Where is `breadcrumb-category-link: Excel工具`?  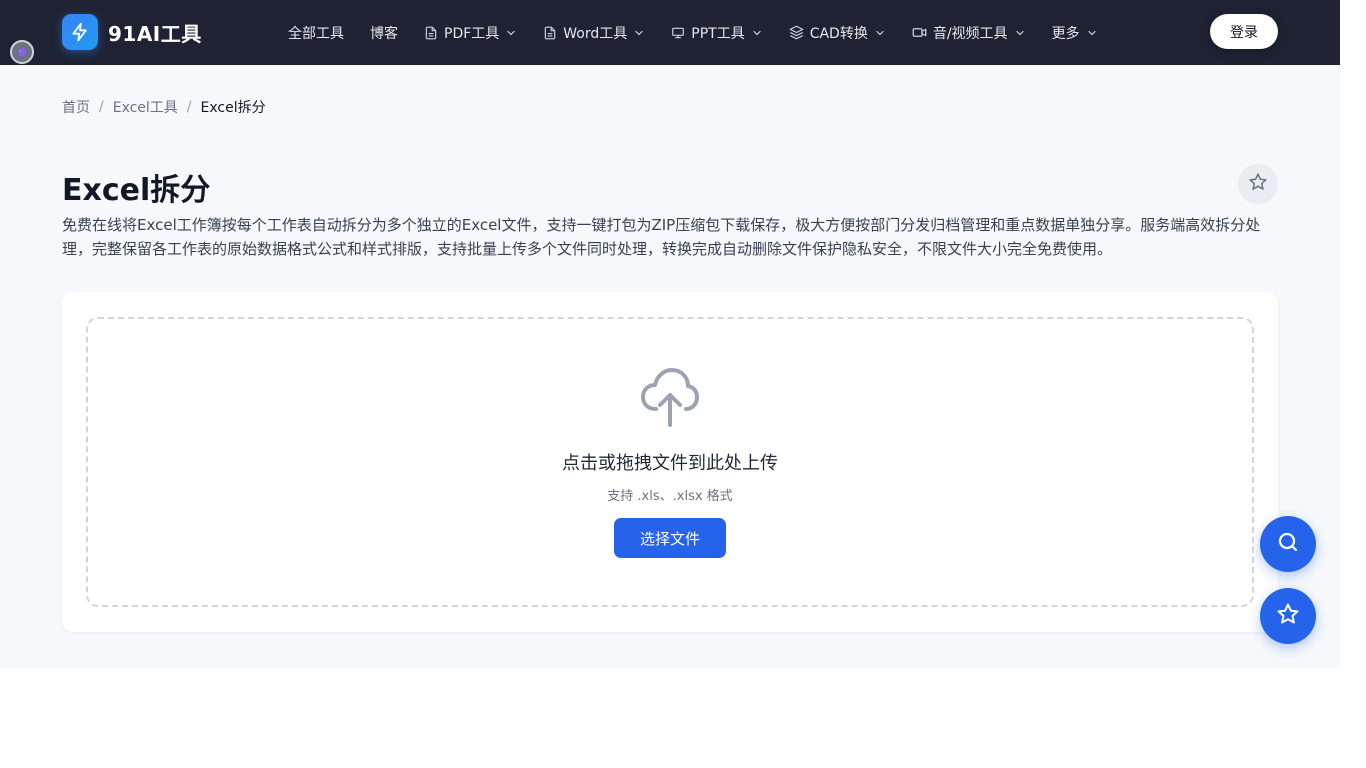 breadcrumb-category-link: Excel工具 is located at coordinates (145, 107).